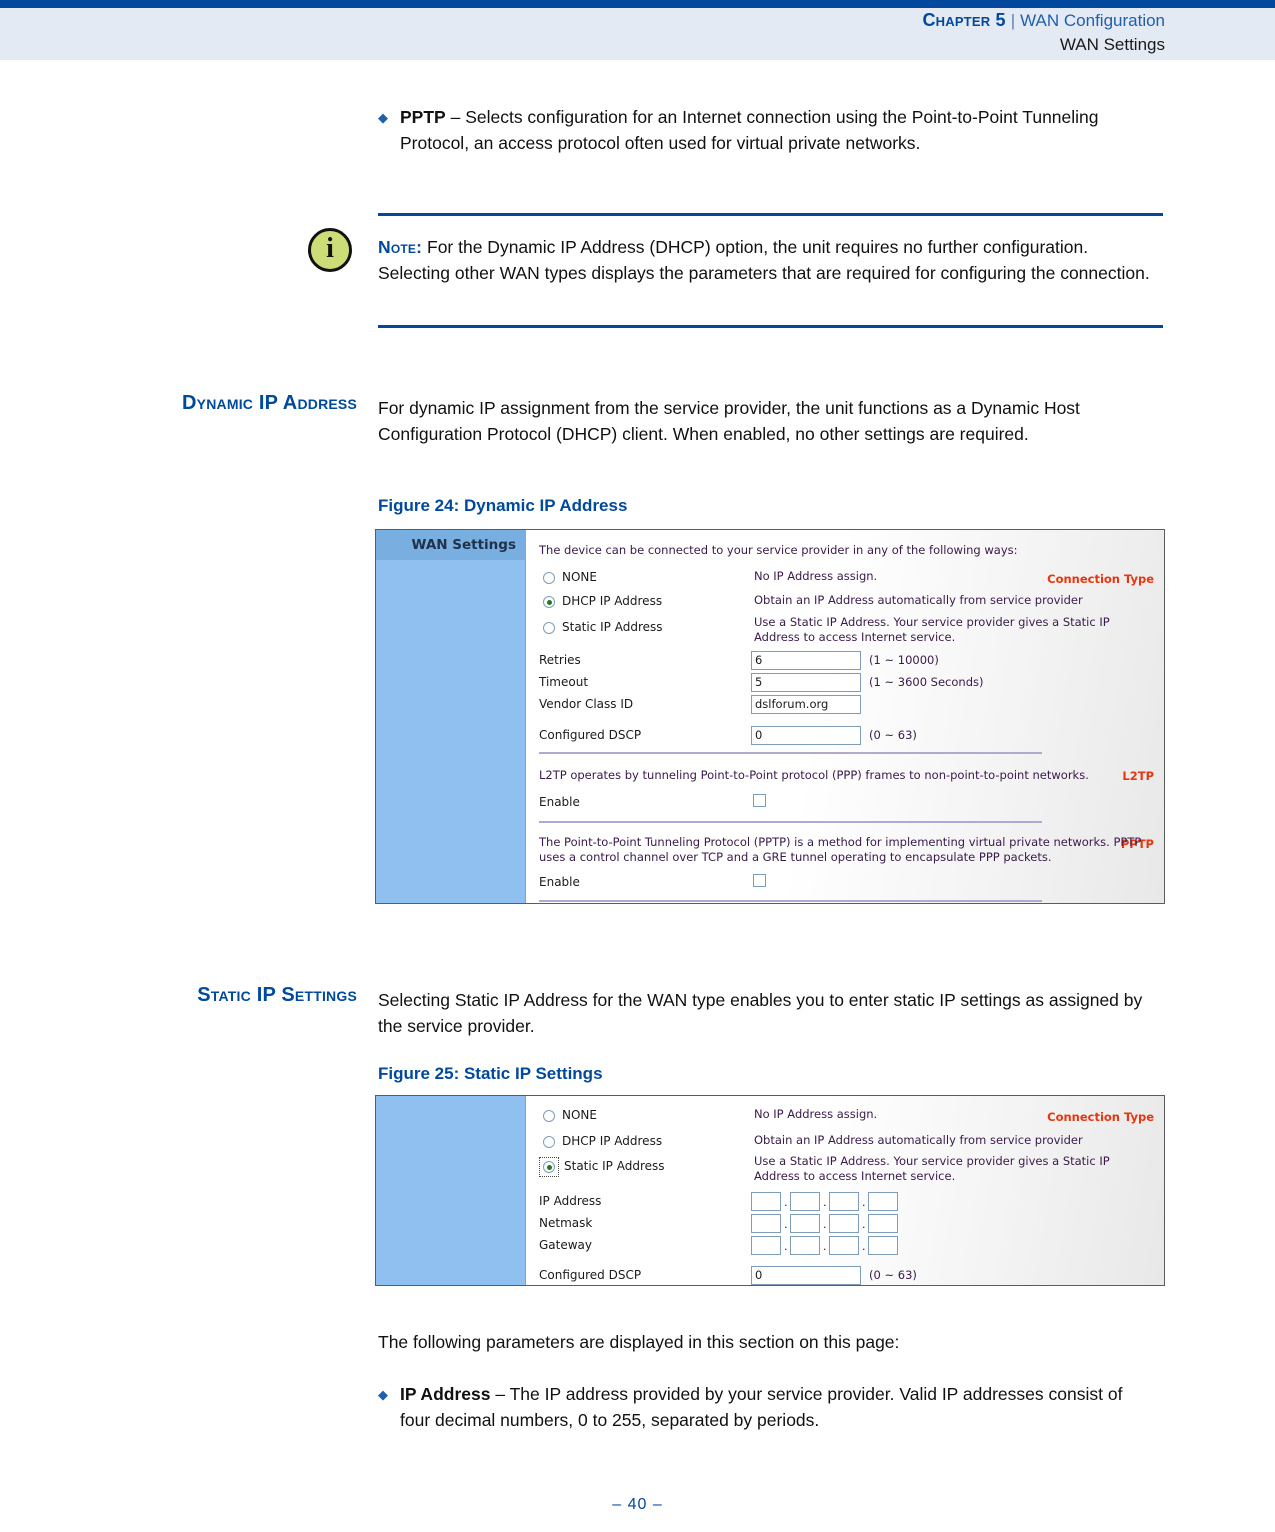 The width and height of the screenshot is (1275, 1532). Describe the element at coordinates (770, 326) in the screenshot. I see `note-bottom-rule` at that location.